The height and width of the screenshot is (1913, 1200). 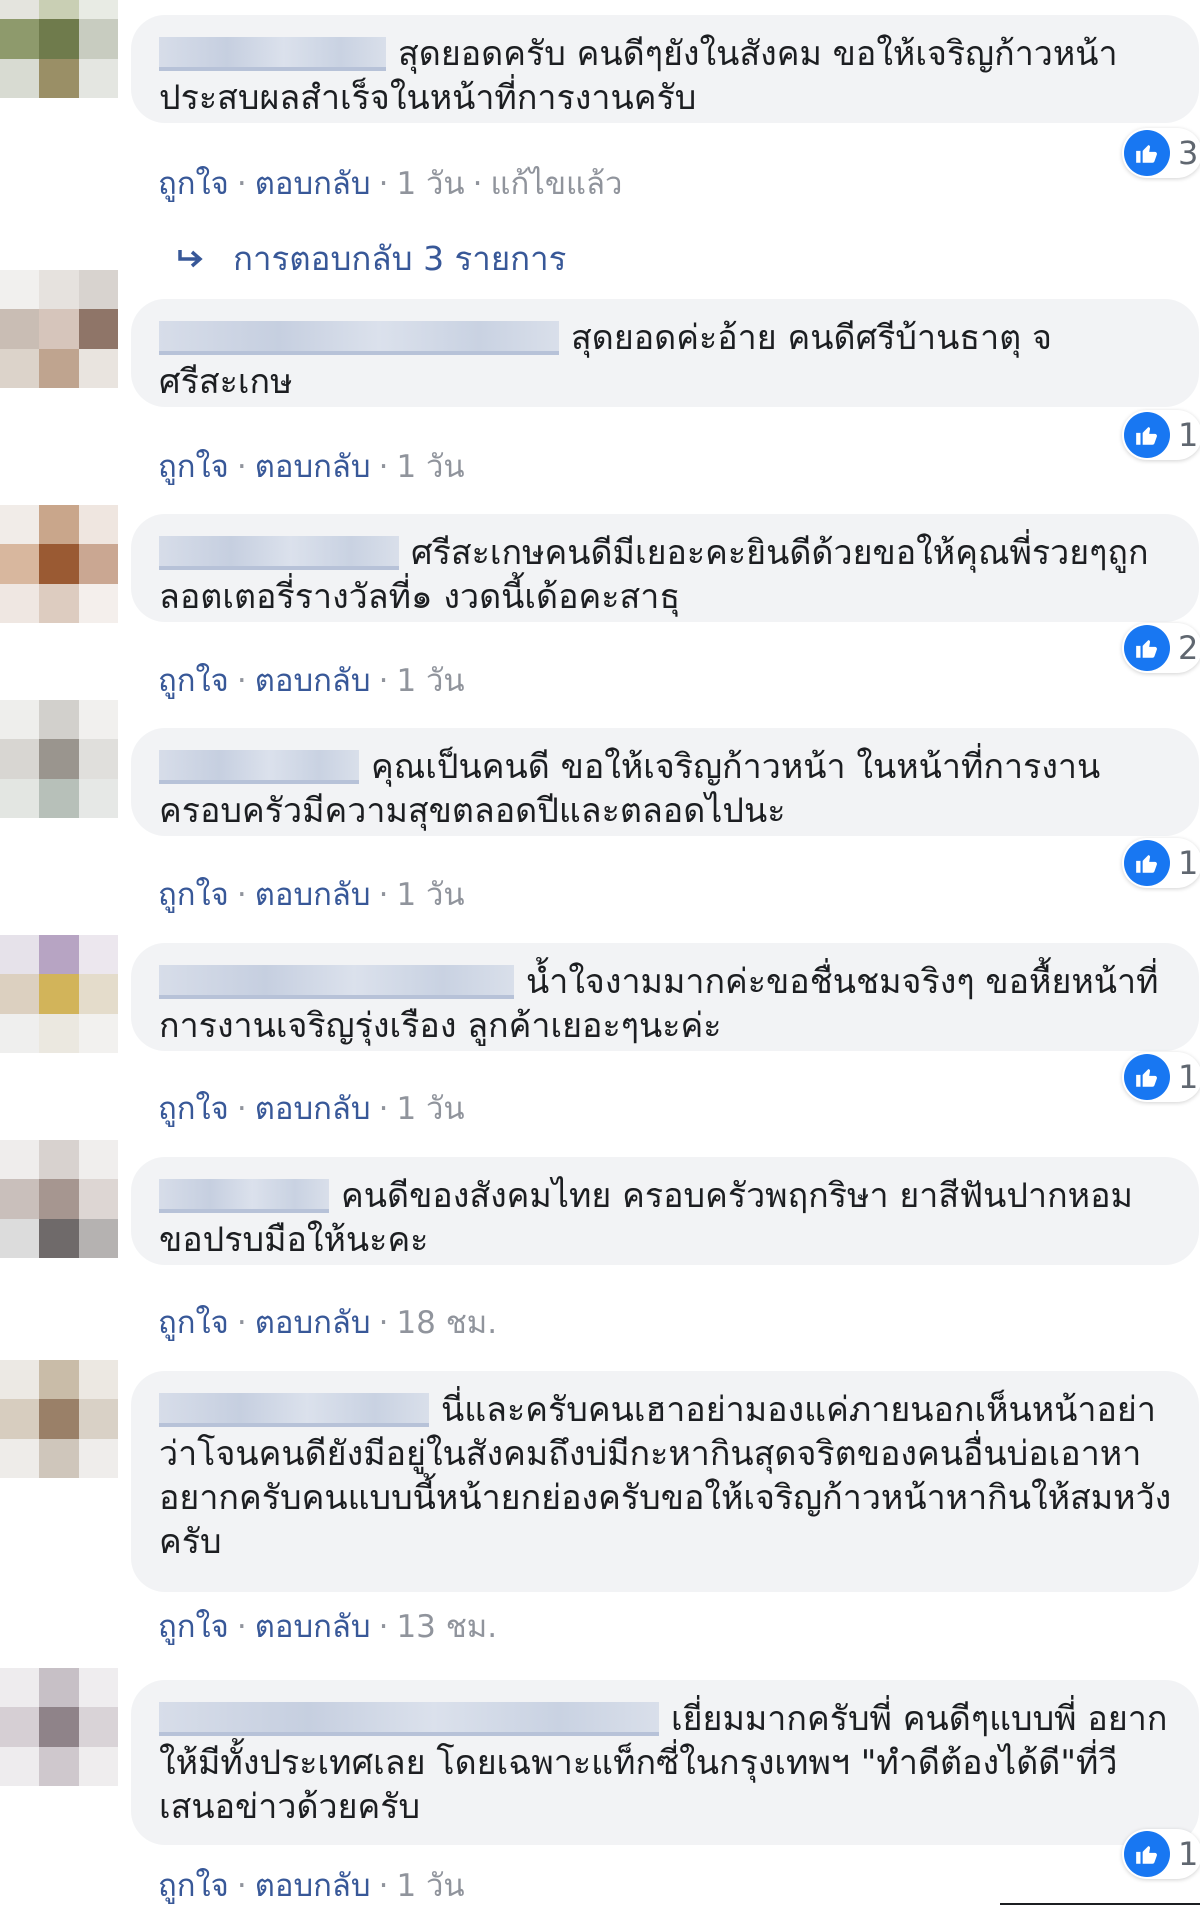 I want to click on replies-count-label: การตอบกลับ 3 รายการ, so click(x=400, y=258).